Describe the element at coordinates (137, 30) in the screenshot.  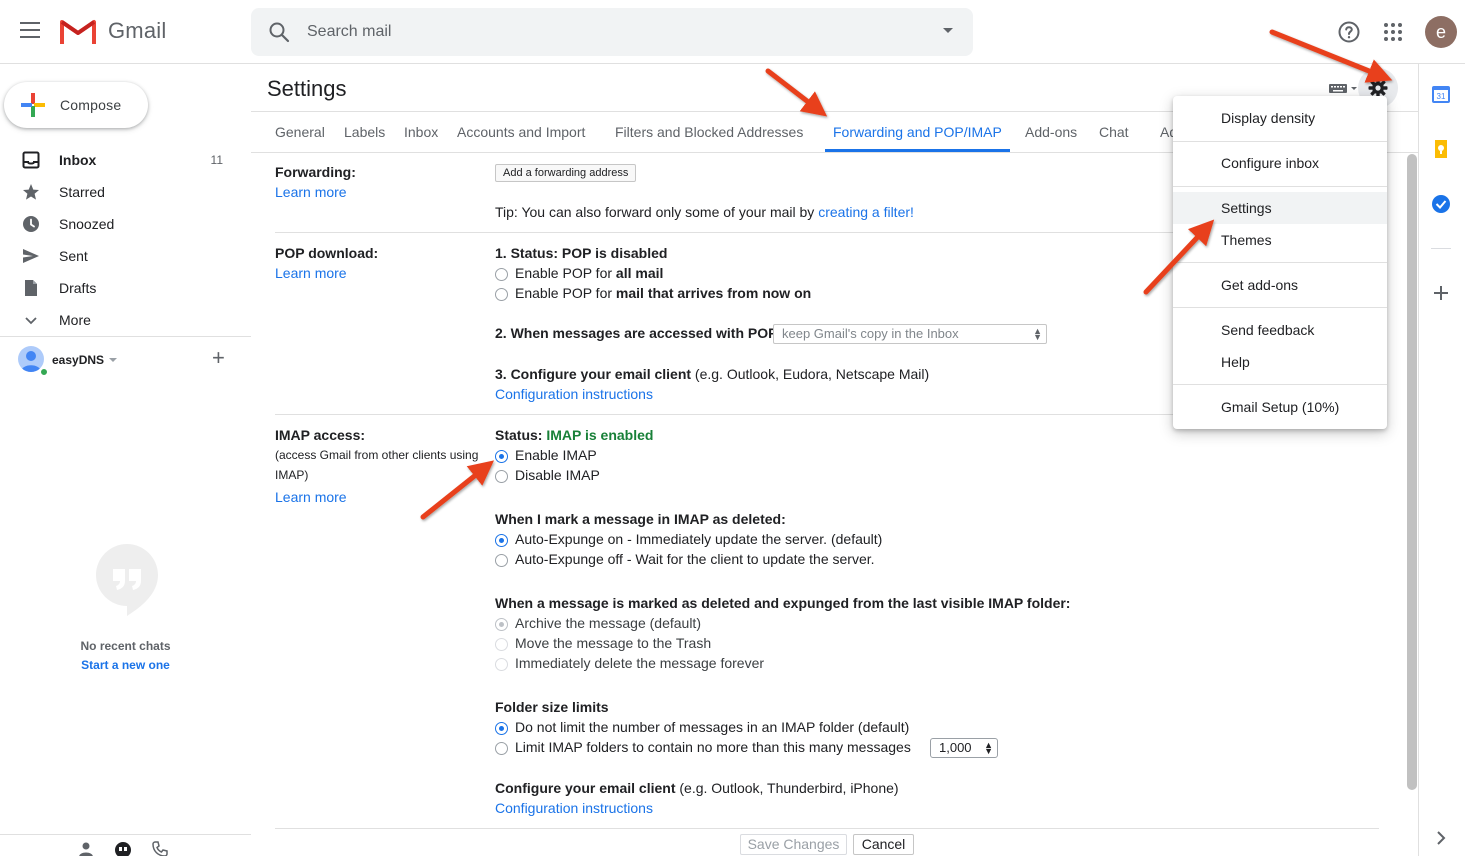
I see `gmail-wordmark: Gmail` at that location.